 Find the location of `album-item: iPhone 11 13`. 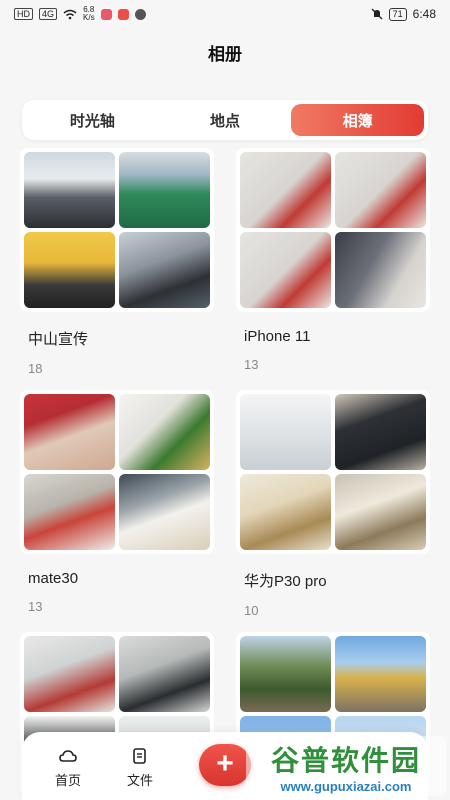

album-item: iPhone 11 13 is located at coordinates (333, 260).